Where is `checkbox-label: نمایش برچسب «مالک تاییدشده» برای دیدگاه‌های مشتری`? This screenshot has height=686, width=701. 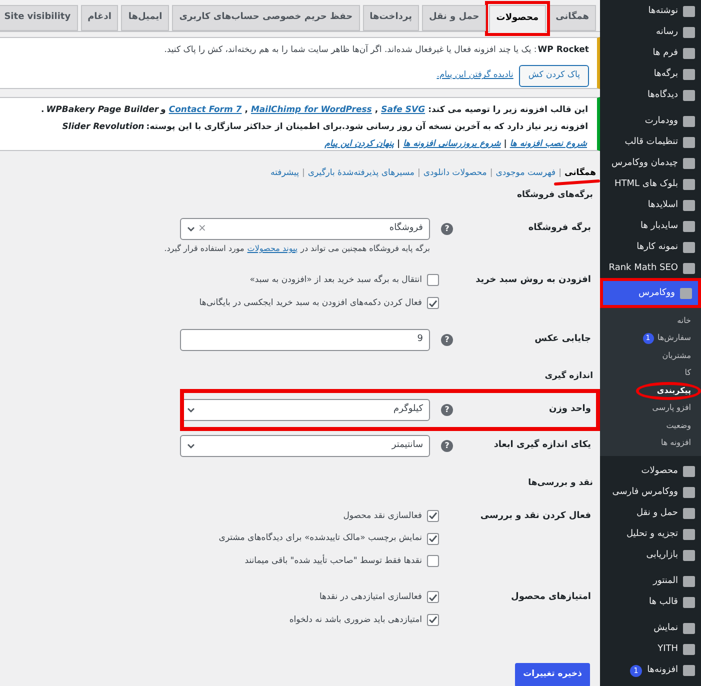 checkbox-label: نمایش برچسب «مالک تاییدشده» برای دیدگاه‌های مشتری is located at coordinates (320, 538).